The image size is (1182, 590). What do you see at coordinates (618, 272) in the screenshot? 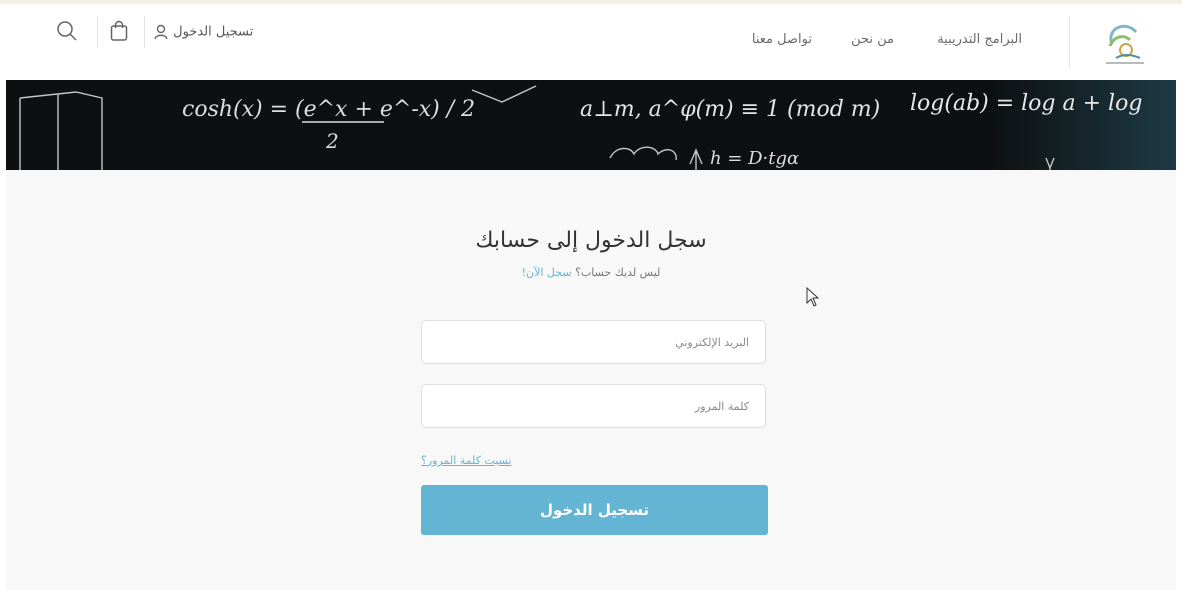
I see `no-account-text: ليس لديك حساب؟` at bounding box center [618, 272].